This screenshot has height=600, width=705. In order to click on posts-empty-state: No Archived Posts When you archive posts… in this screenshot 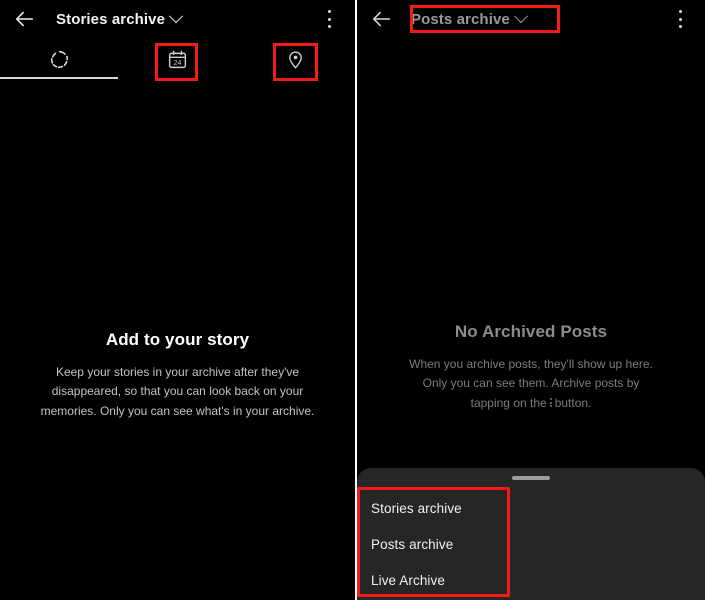, I will do `click(531, 367)`.